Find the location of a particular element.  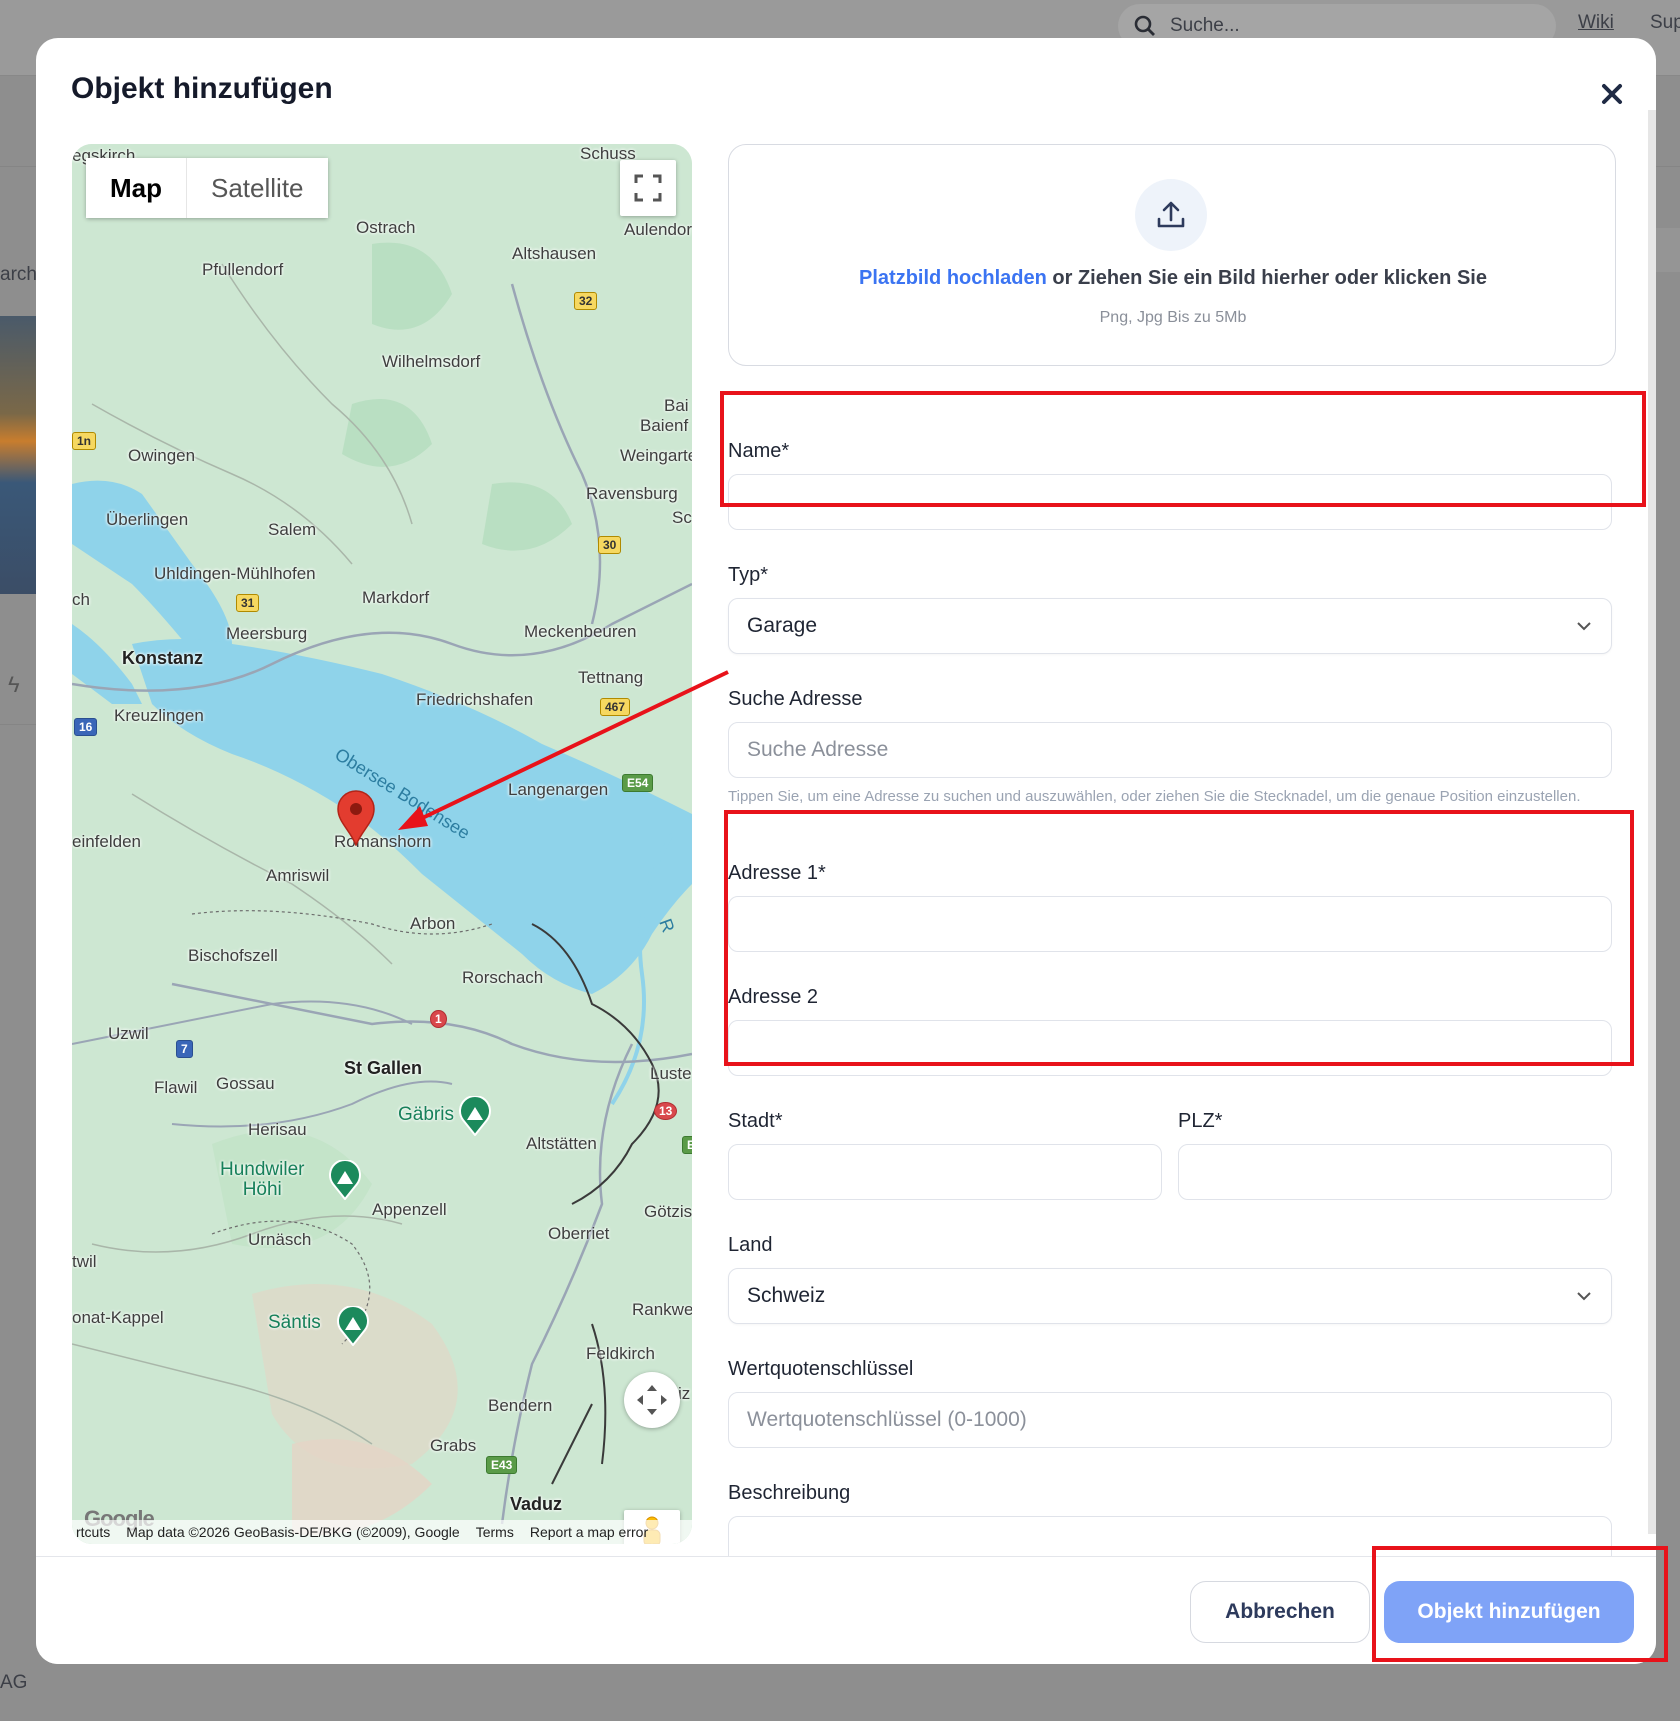

country-select: Schweiz is located at coordinates (1170, 1296).